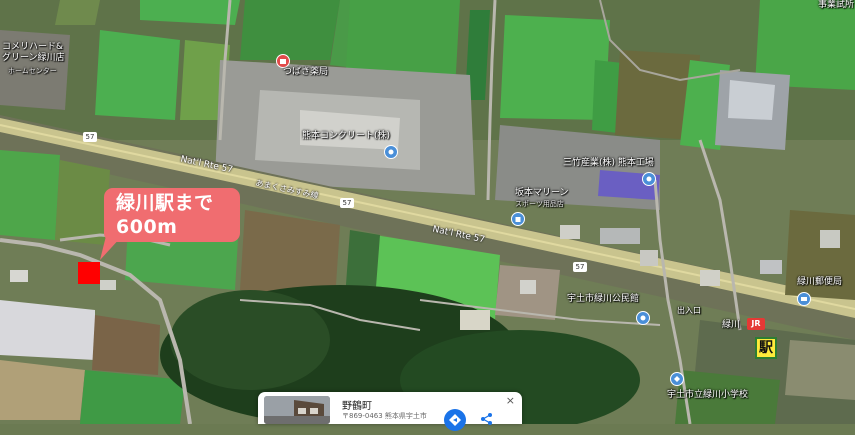  I want to click on place-title: 野鶴町, so click(357, 406).